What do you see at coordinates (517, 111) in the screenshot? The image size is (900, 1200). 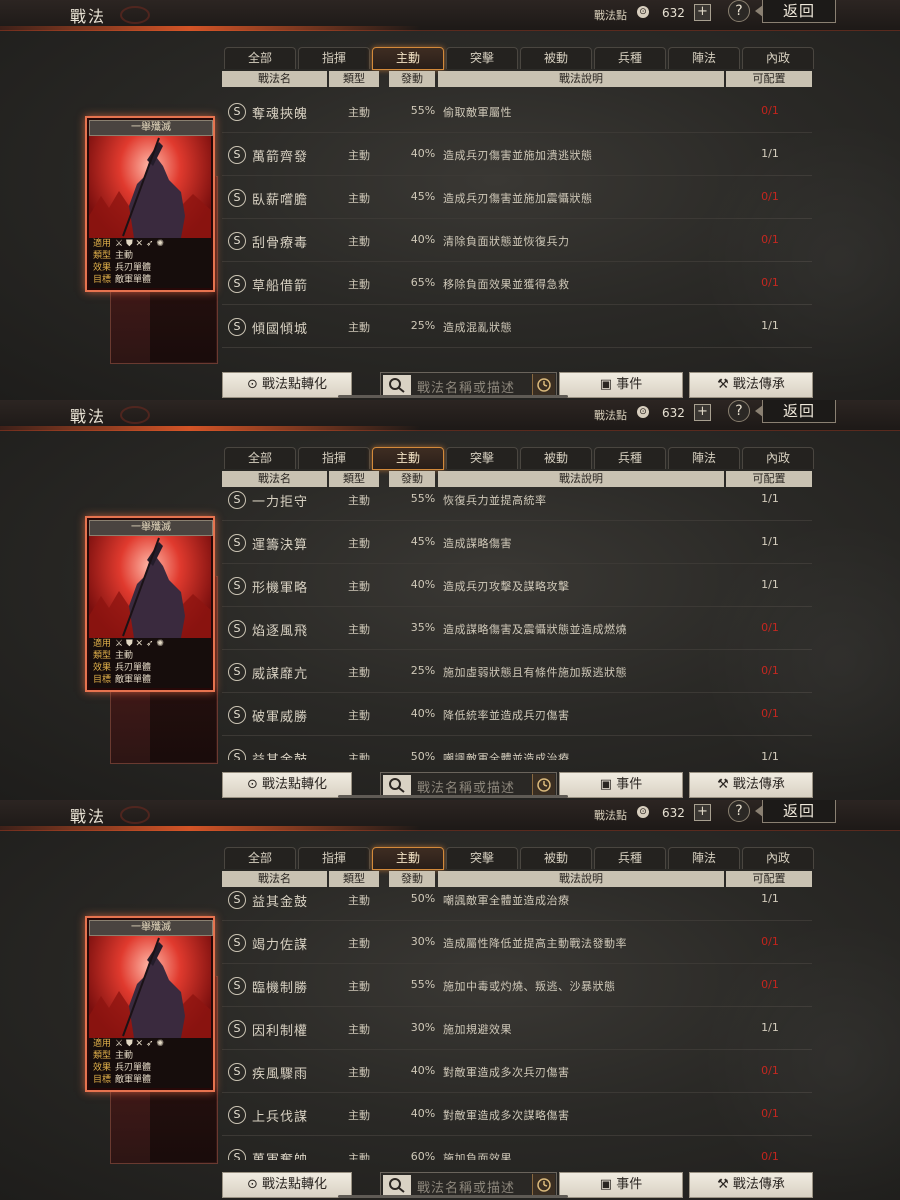 I see `skill-row: S 奪魂挾魄 主動 55% 偷取敵軍屬性 0/1` at bounding box center [517, 111].